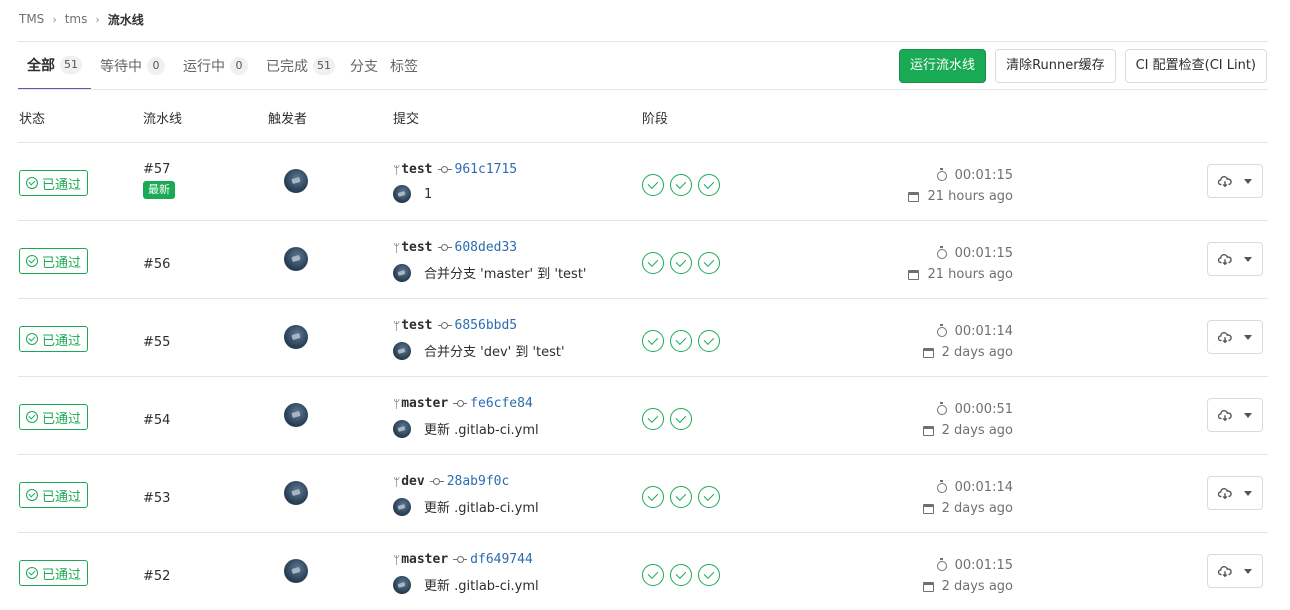  Describe the element at coordinates (76, 19) in the screenshot. I see `breadcrumb-item-project: tms` at that location.